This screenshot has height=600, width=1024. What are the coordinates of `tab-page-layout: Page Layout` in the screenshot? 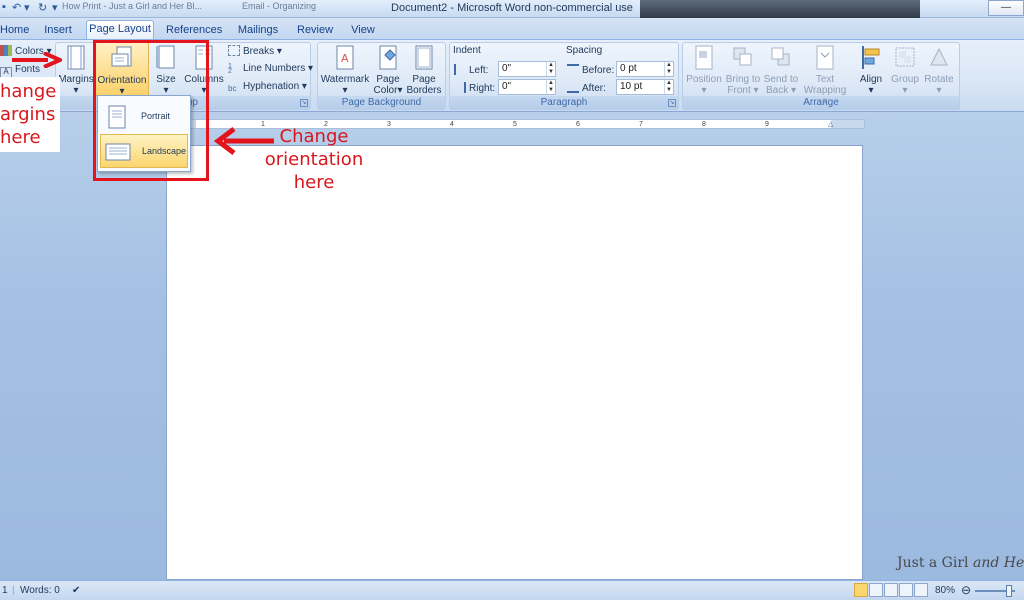 It's located at (120, 30).